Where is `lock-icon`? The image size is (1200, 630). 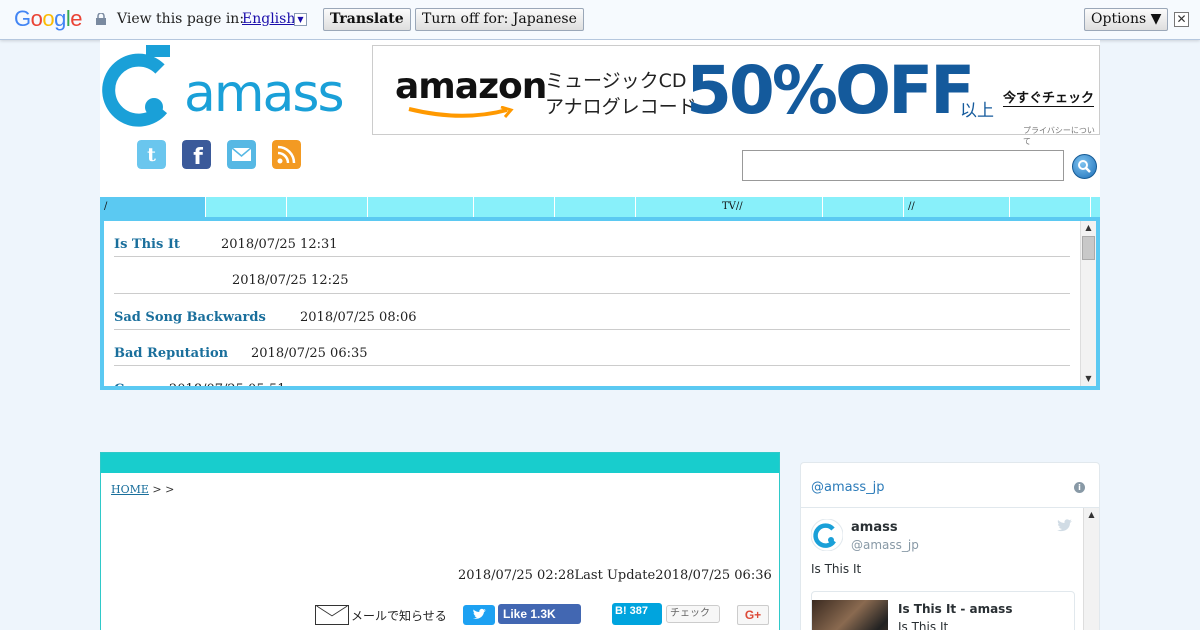
lock-icon is located at coordinates (101, 19).